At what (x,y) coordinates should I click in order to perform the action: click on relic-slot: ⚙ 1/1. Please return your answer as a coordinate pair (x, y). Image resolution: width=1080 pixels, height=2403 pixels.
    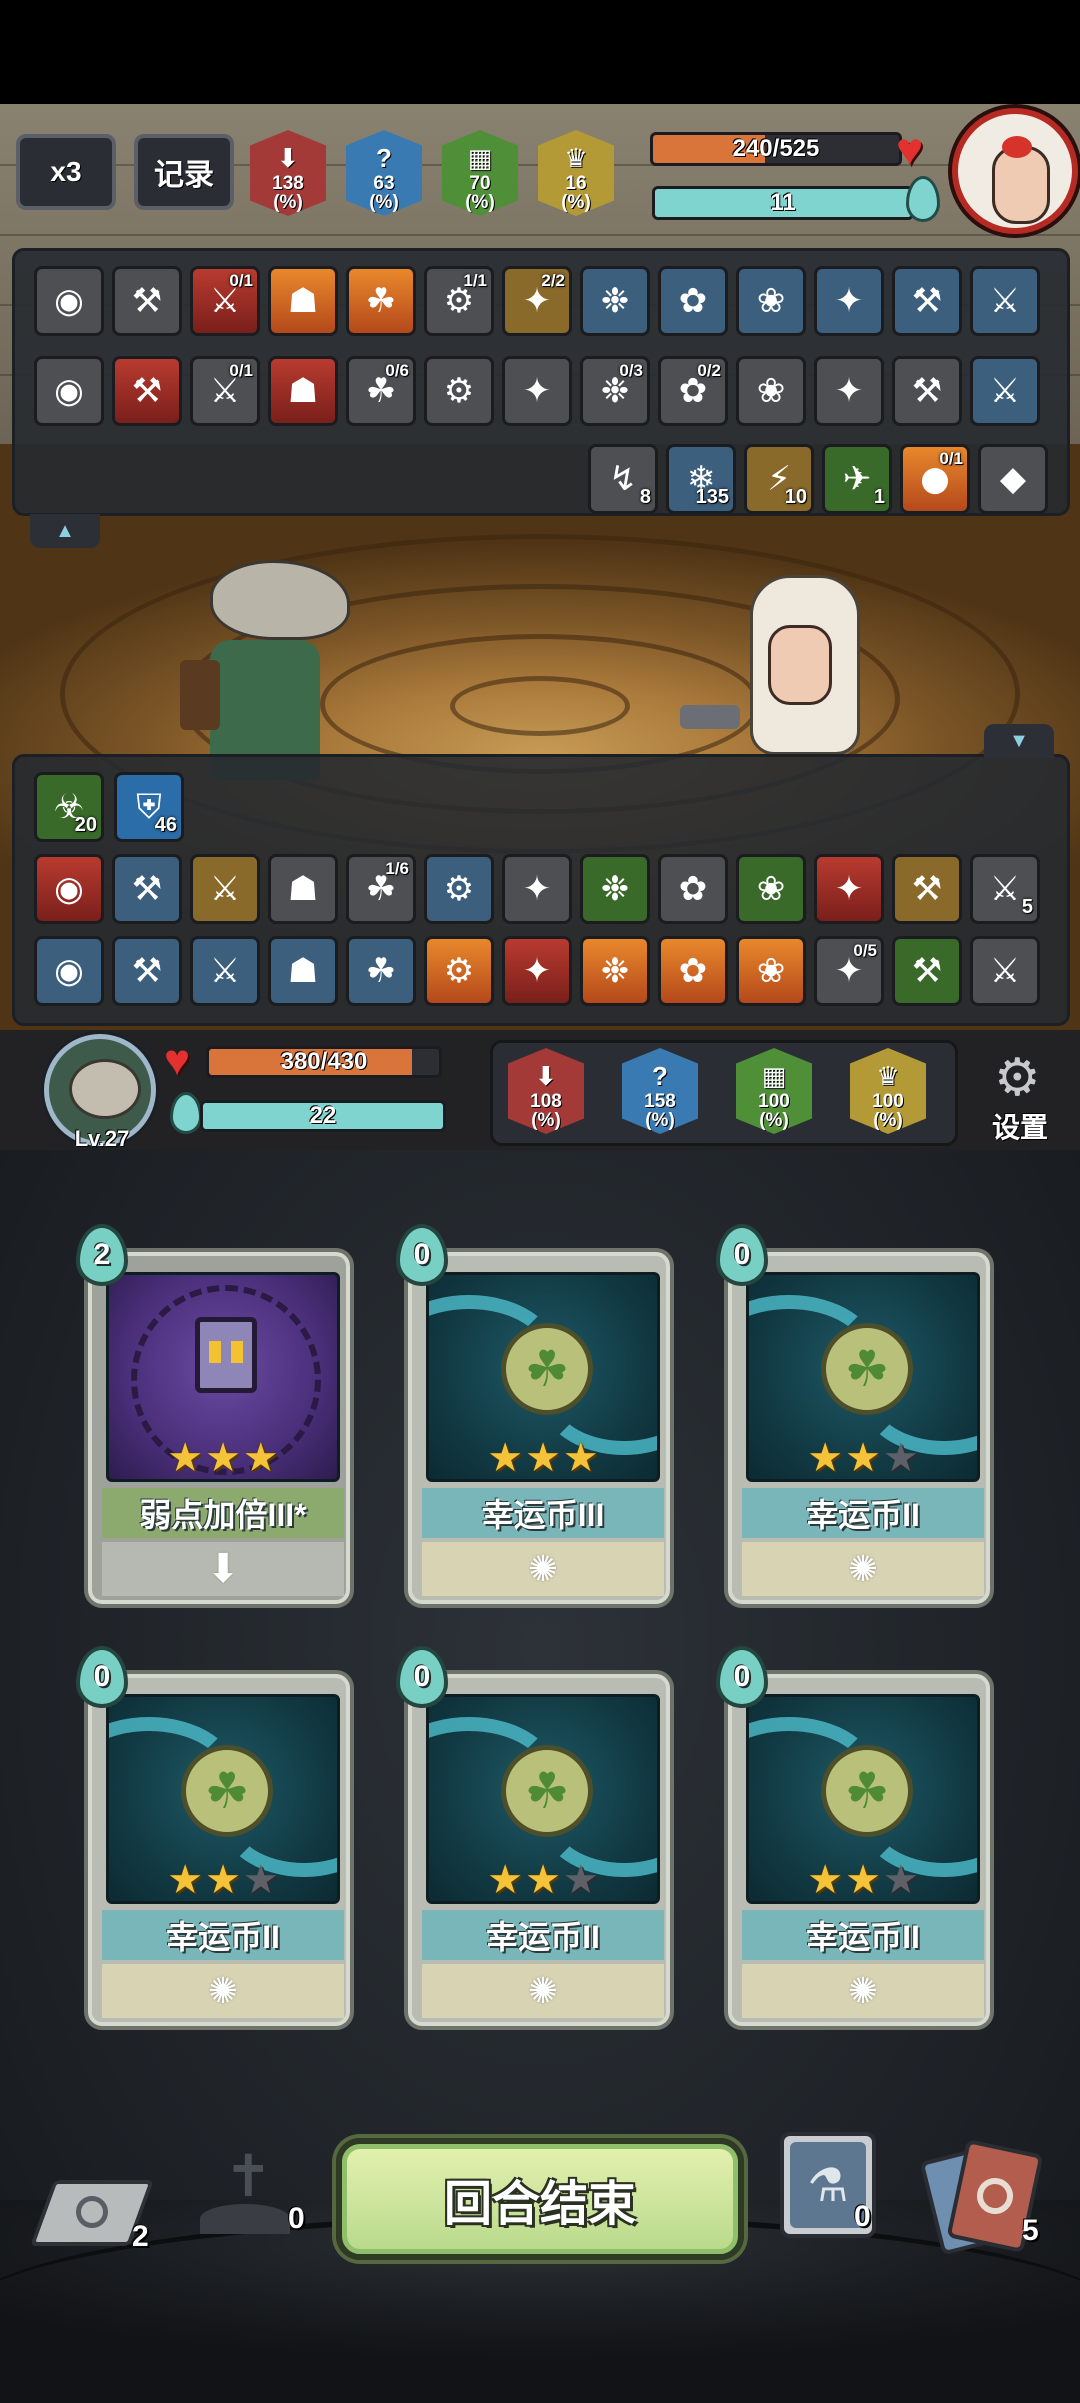
    Looking at the image, I should click on (459, 301).